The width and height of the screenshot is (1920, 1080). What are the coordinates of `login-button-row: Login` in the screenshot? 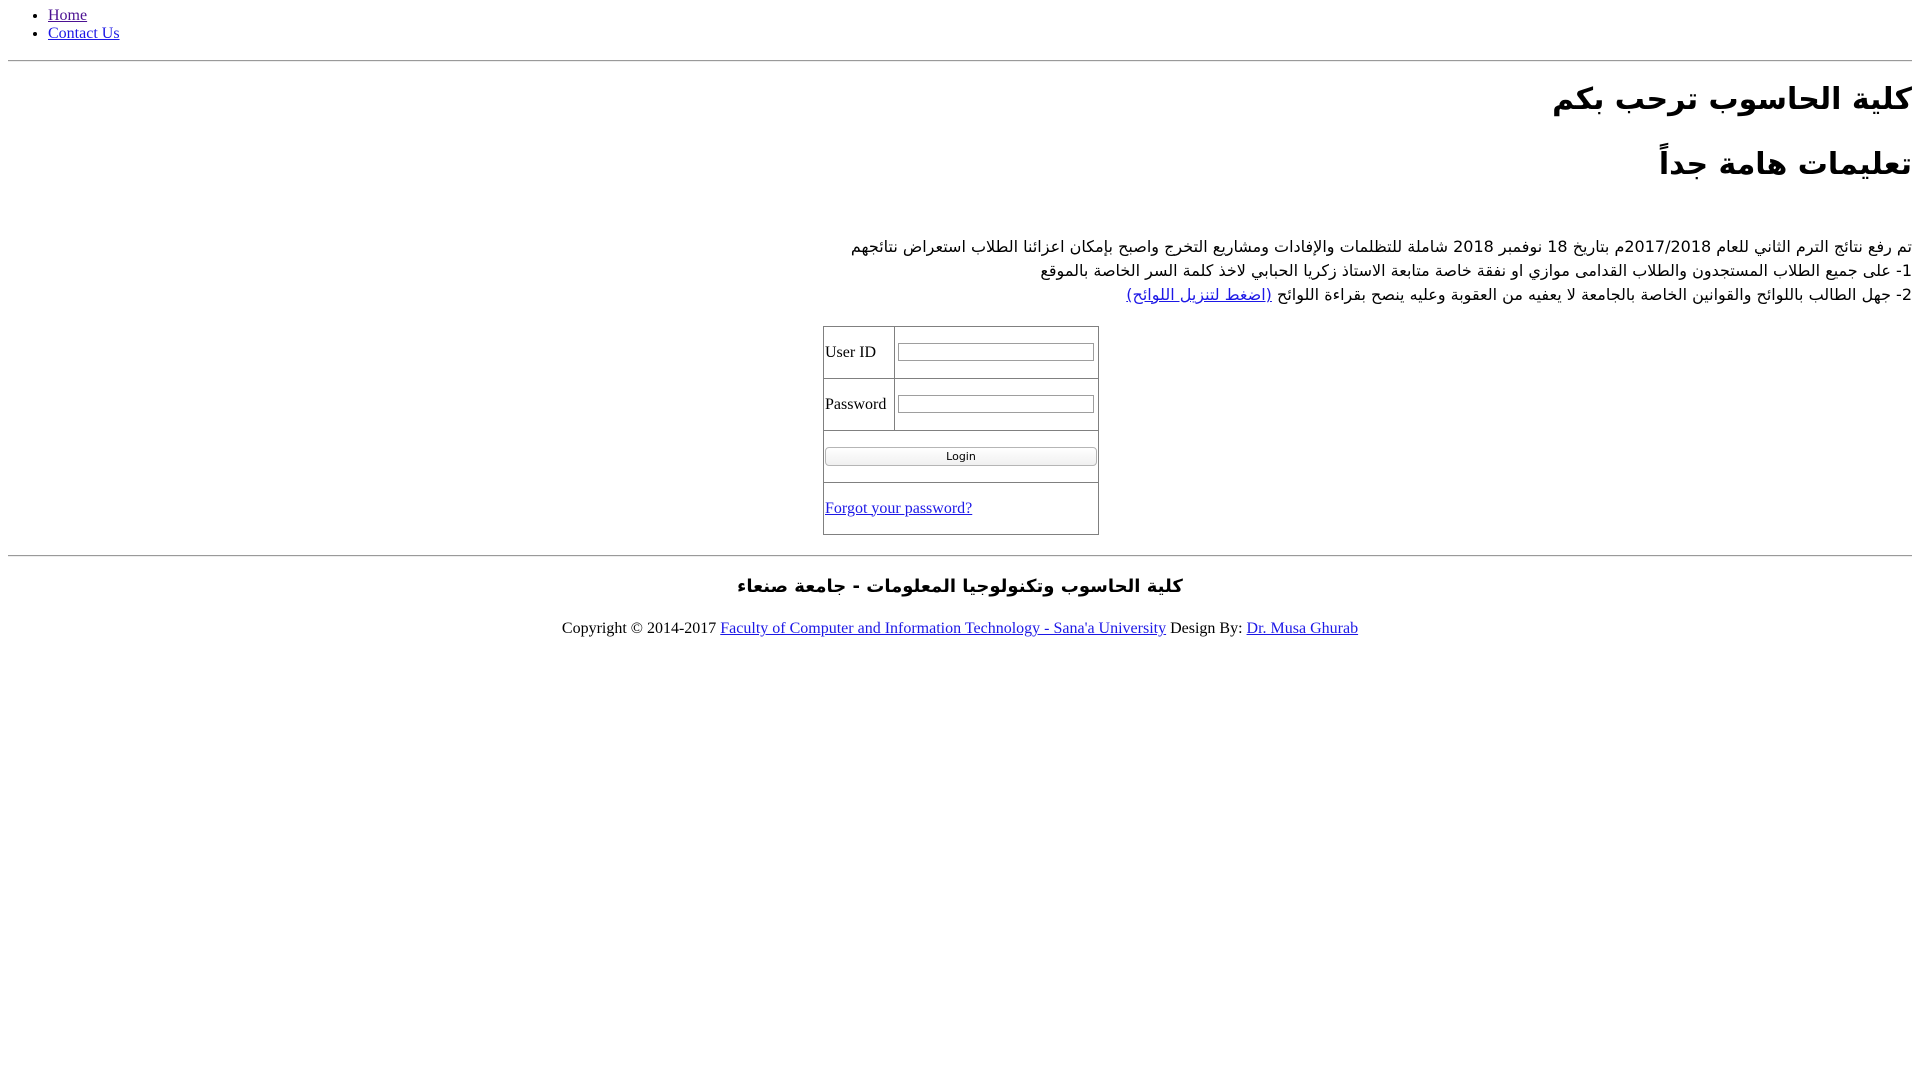 It's located at (961, 456).